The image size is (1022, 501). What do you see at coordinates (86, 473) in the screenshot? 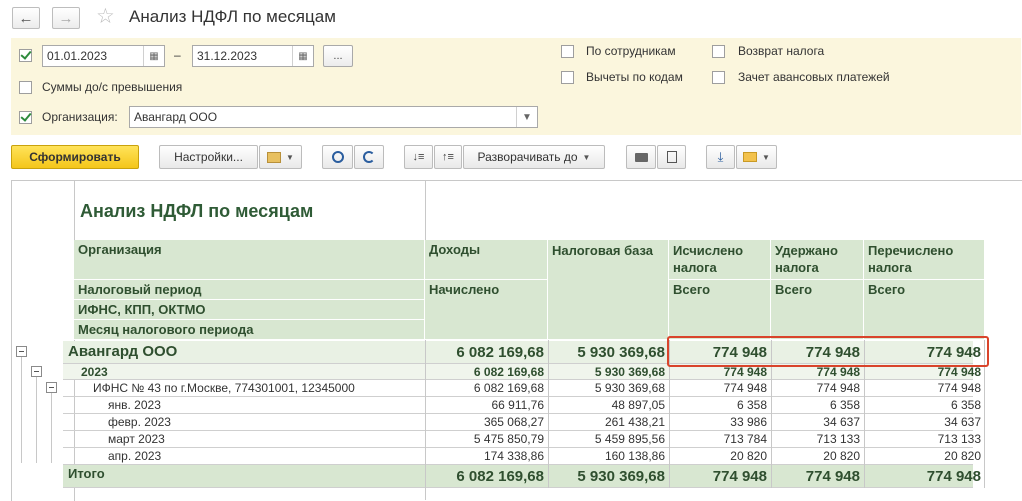
I see `total-label: Итого` at bounding box center [86, 473].